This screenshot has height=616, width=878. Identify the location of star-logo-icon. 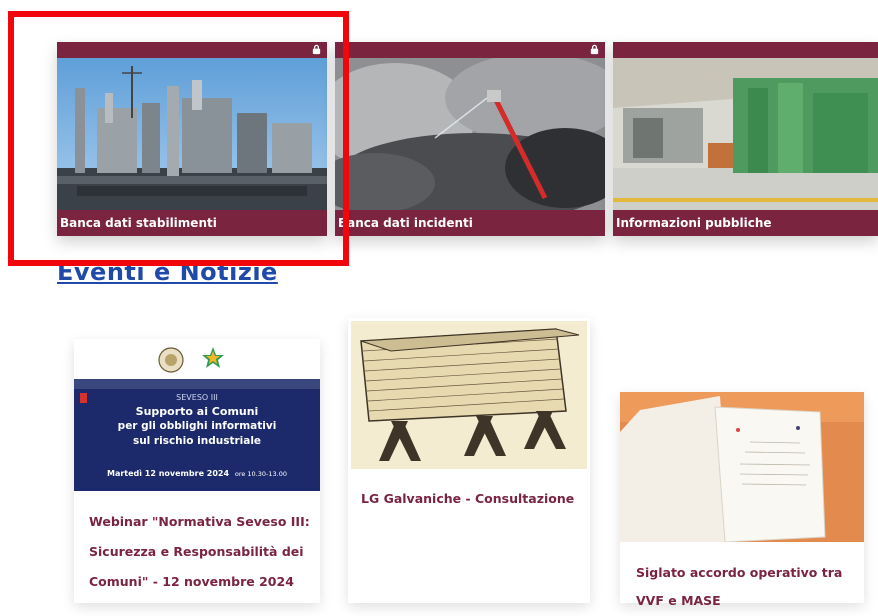
(213, 357).